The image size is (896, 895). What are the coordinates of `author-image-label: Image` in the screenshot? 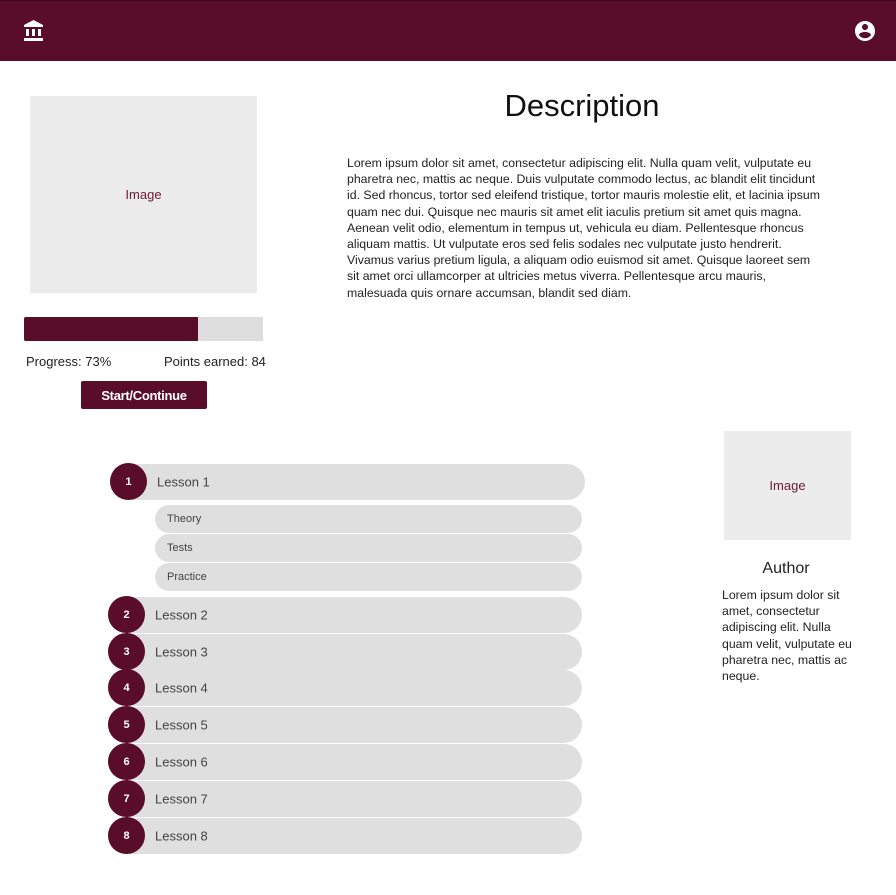 It's located at (787, 485).